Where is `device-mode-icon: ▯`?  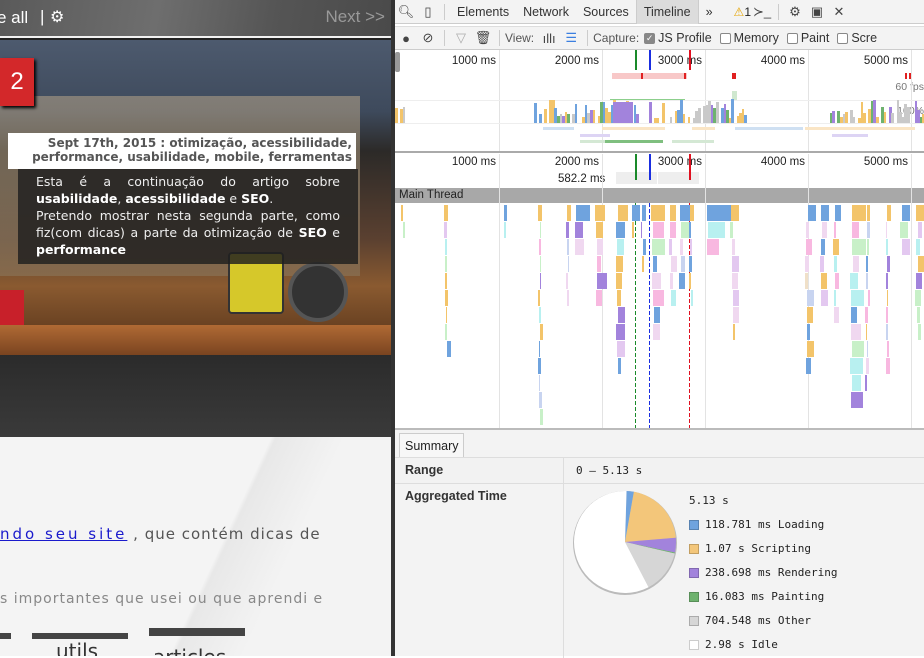
device-mode-icon: ▯ is located at coordinates (428, 12).